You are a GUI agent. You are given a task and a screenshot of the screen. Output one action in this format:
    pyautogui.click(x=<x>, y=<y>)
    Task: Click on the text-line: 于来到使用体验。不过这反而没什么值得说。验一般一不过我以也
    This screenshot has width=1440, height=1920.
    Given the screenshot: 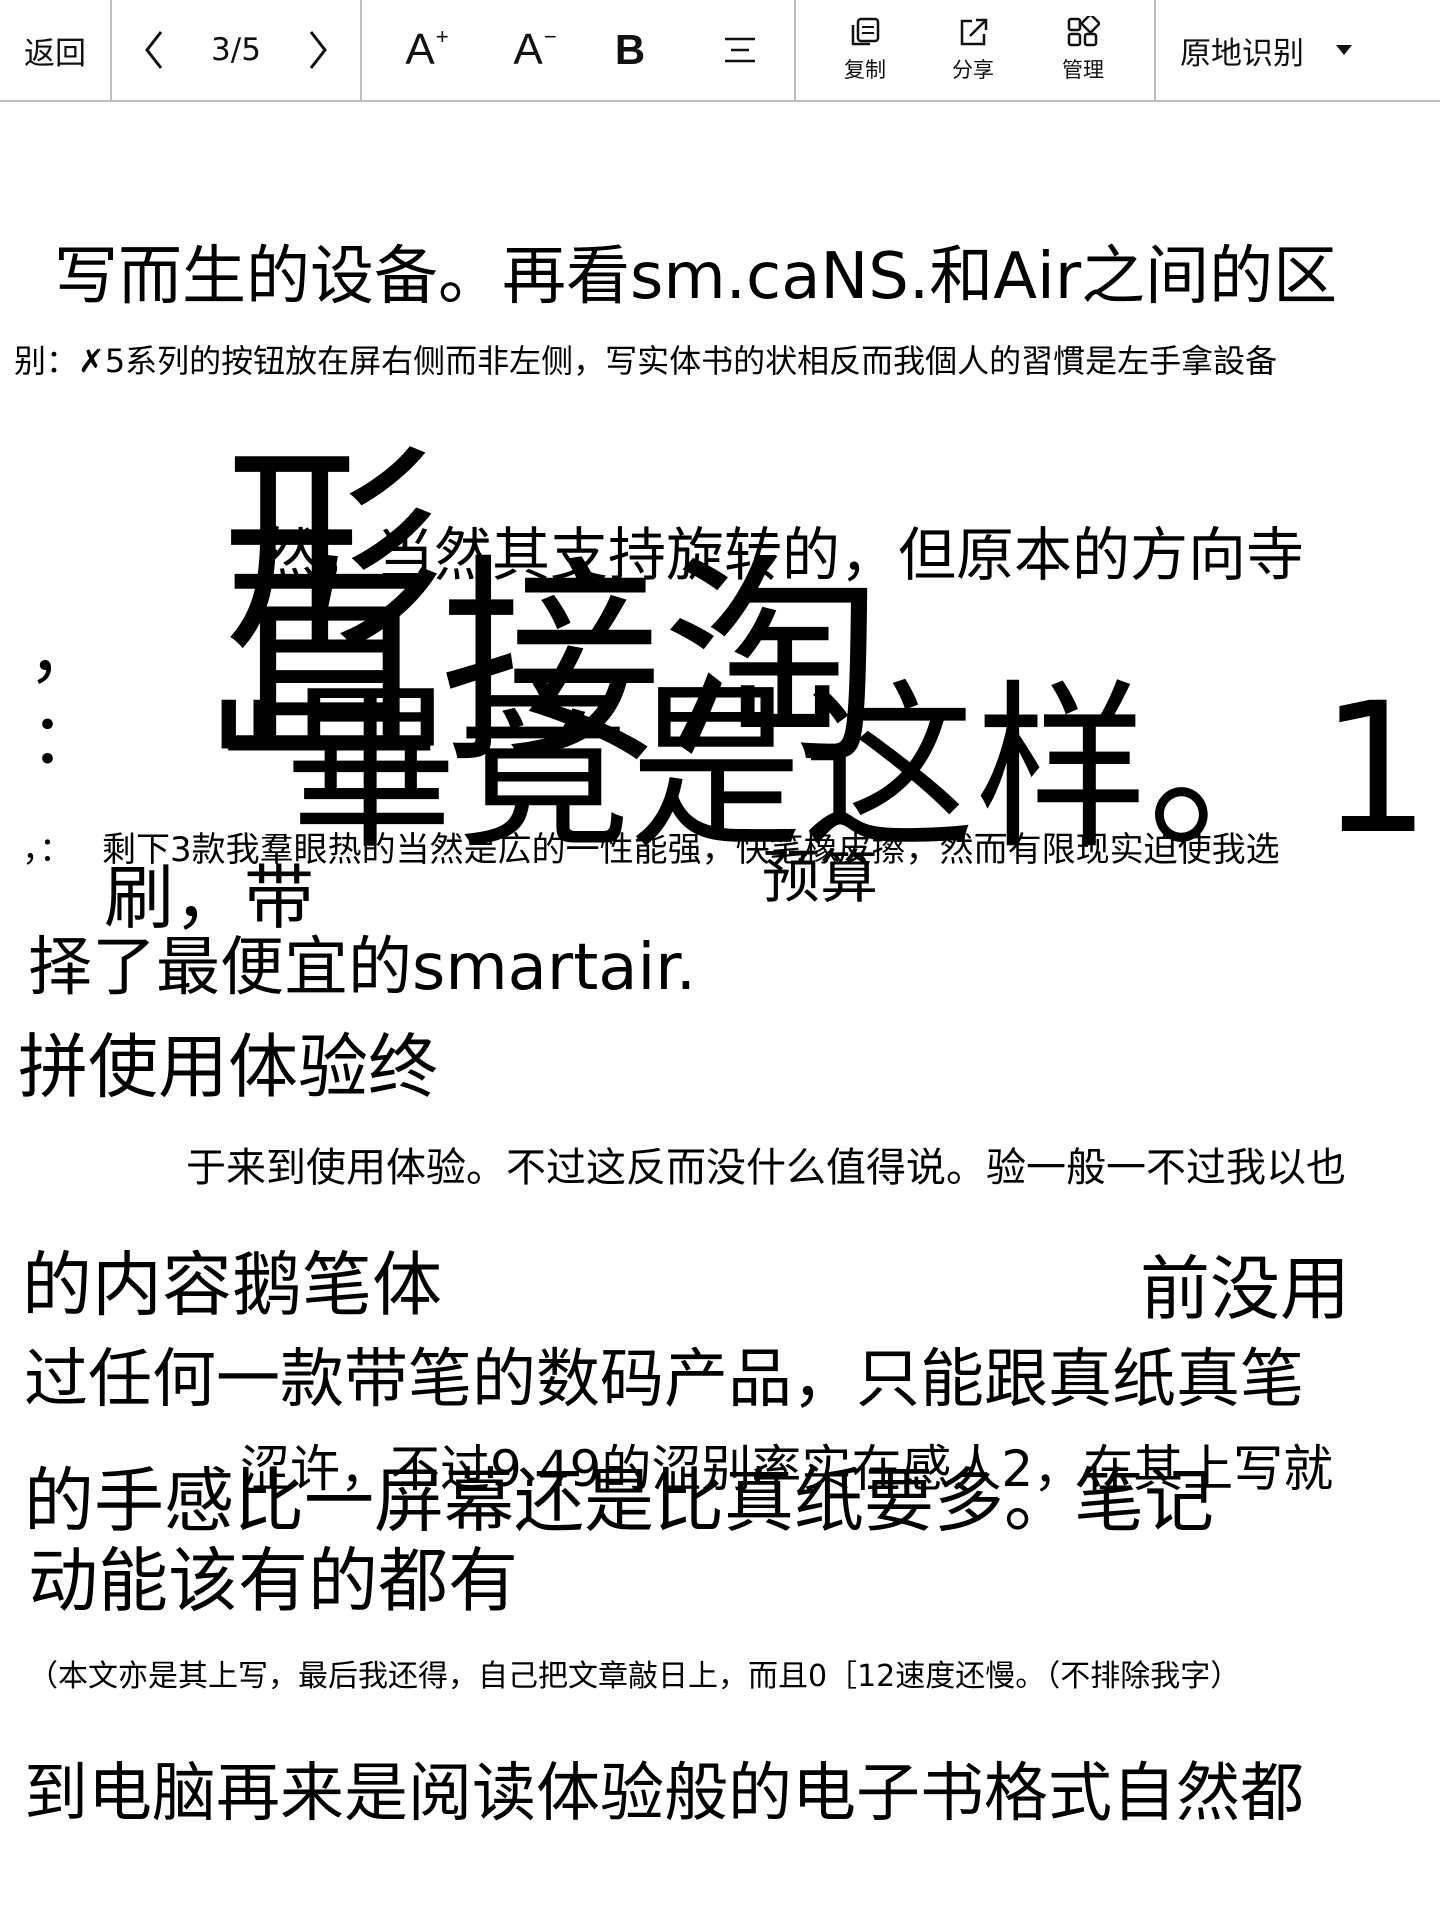 What is the action you would take?
    pyautogui.click(x=766, y=1168)
    